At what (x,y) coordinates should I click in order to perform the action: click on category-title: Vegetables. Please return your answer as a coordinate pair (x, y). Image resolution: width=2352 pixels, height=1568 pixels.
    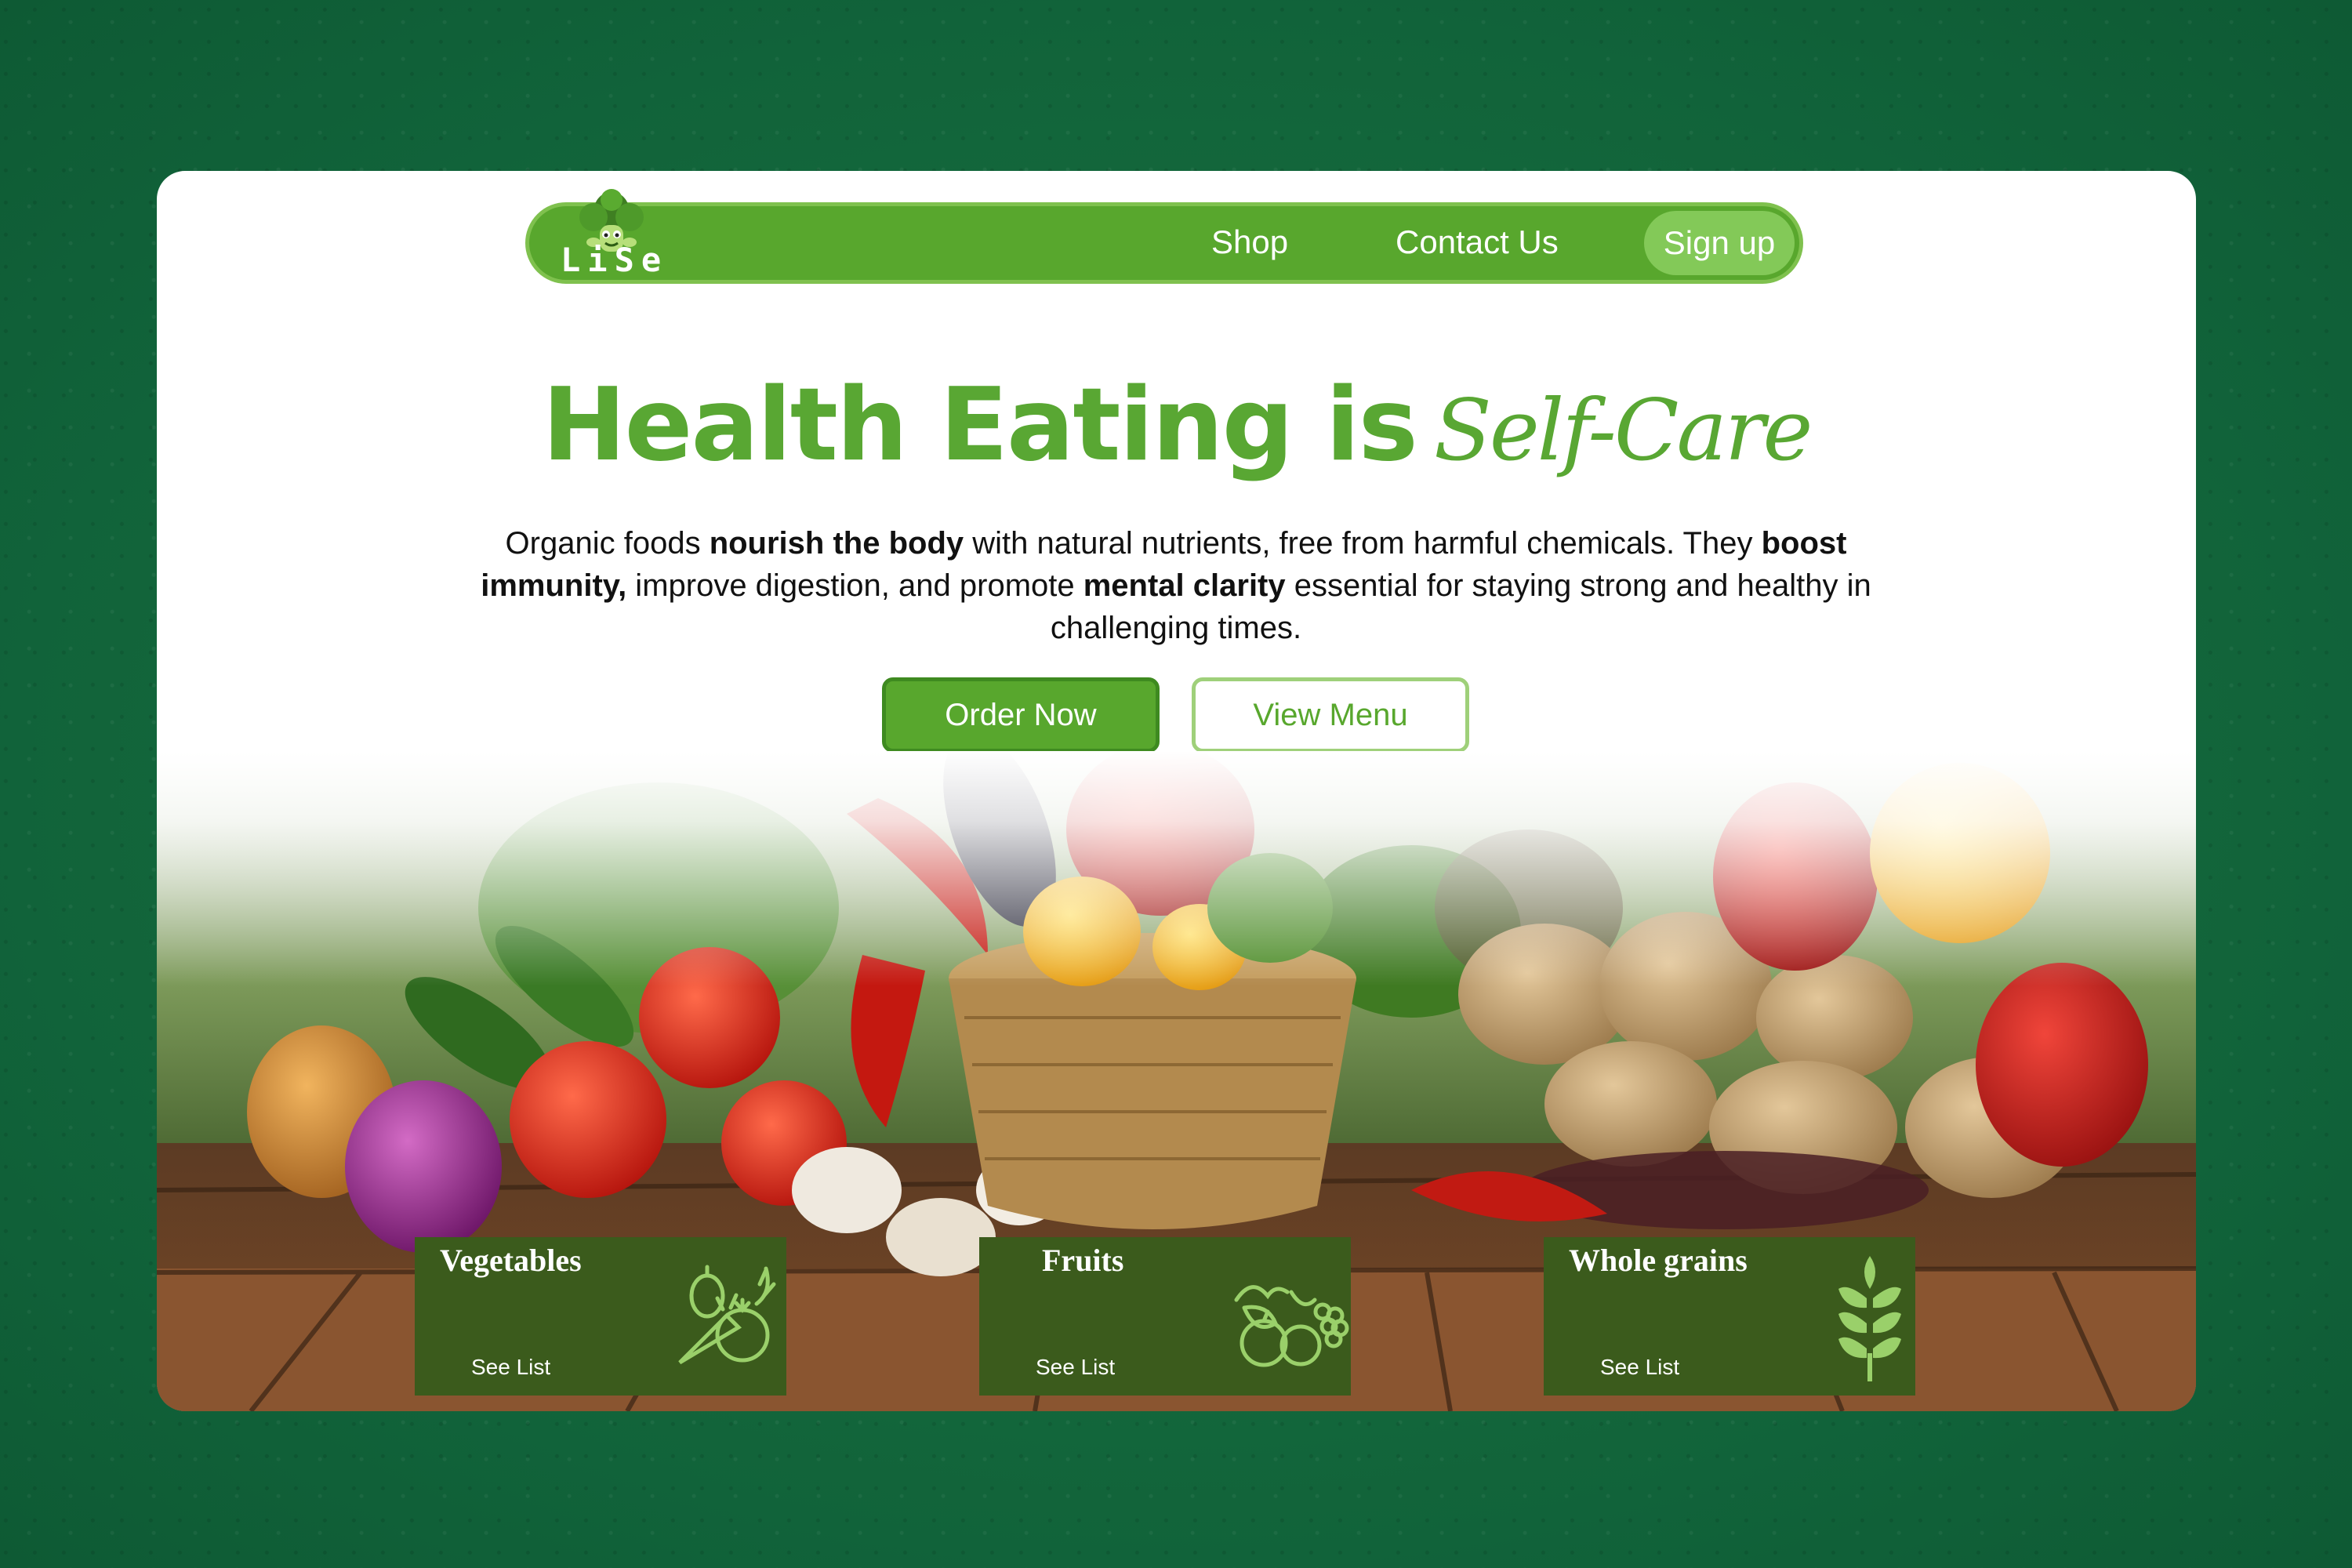
    Looking at the image, I should click on (511, 1260).